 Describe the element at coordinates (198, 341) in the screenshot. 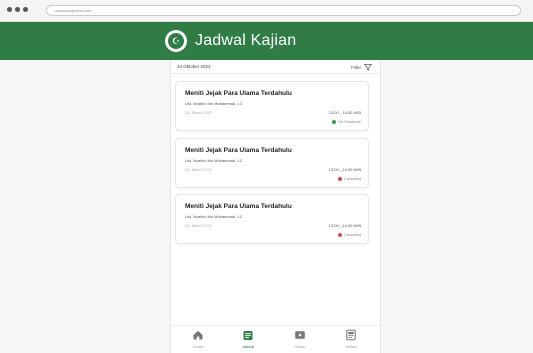

I see `nav-item-home: Home` at that location.